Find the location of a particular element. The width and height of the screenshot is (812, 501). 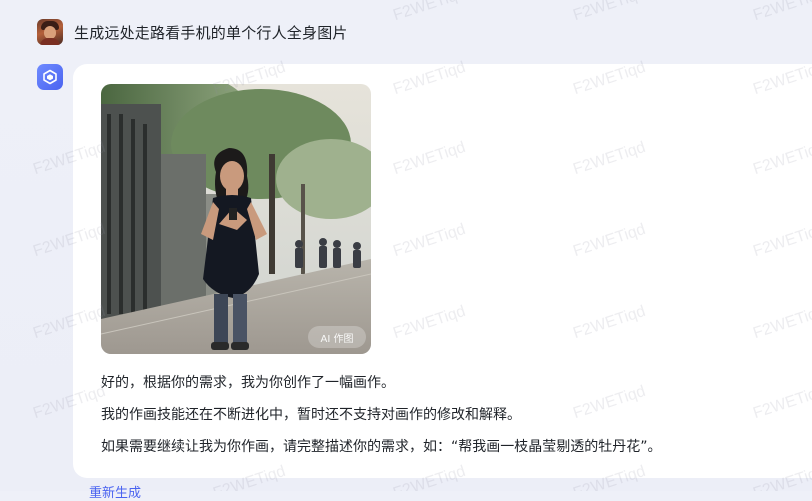

regenerate-button: 重新生成 is located at coordinates (115, 491).